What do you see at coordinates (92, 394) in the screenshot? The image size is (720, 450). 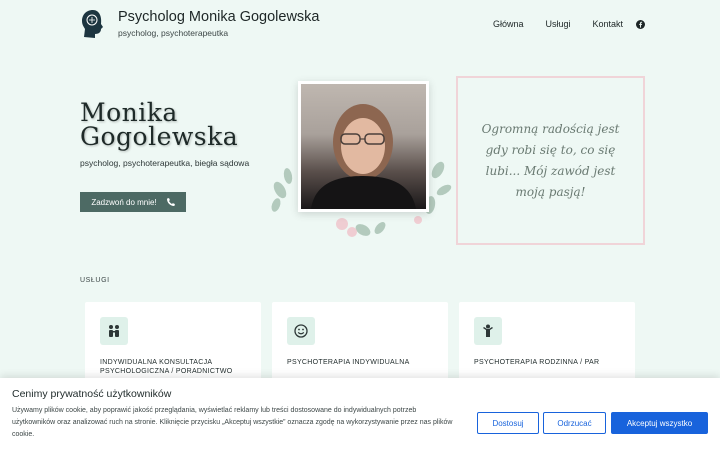 I see `cookie-title: Cenimy prywatność użytkowników` at bounding box center [92, 394].